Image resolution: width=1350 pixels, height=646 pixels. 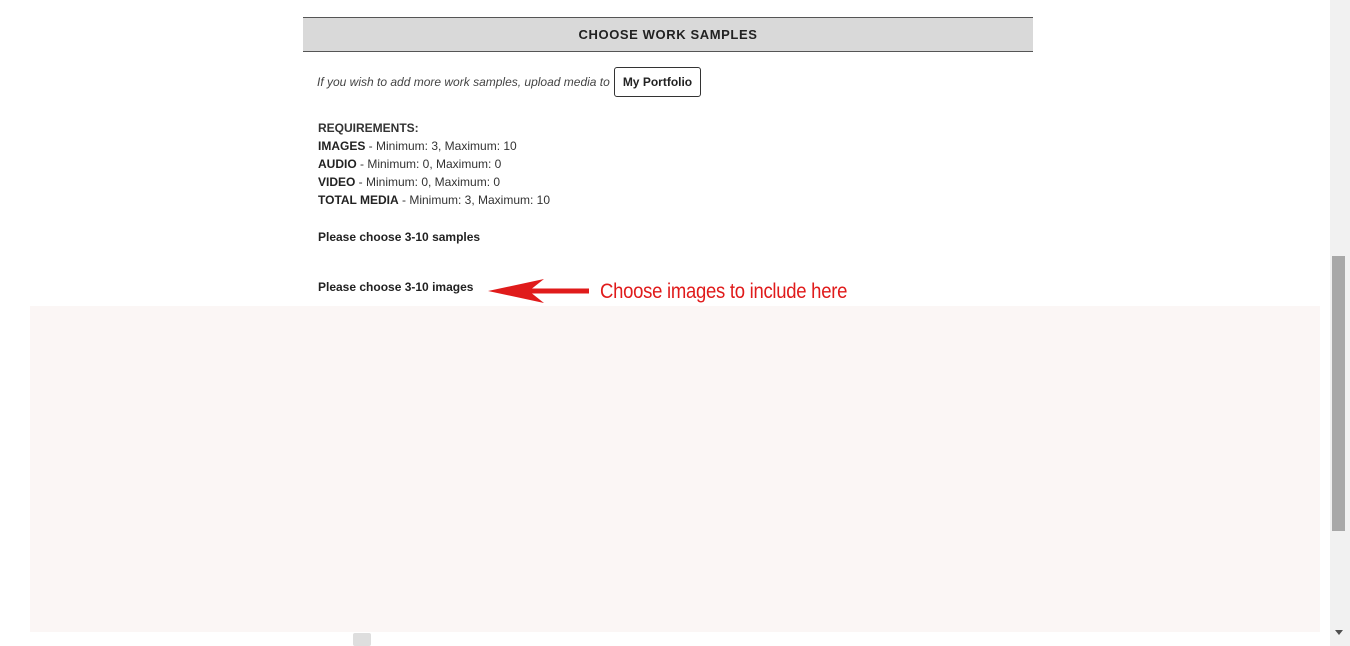 What do you see at coordinates (396, 287) in the screenshot?
I see `choose-images-prompt: Please choose 3-10 images` at bounding box center [396, 287].